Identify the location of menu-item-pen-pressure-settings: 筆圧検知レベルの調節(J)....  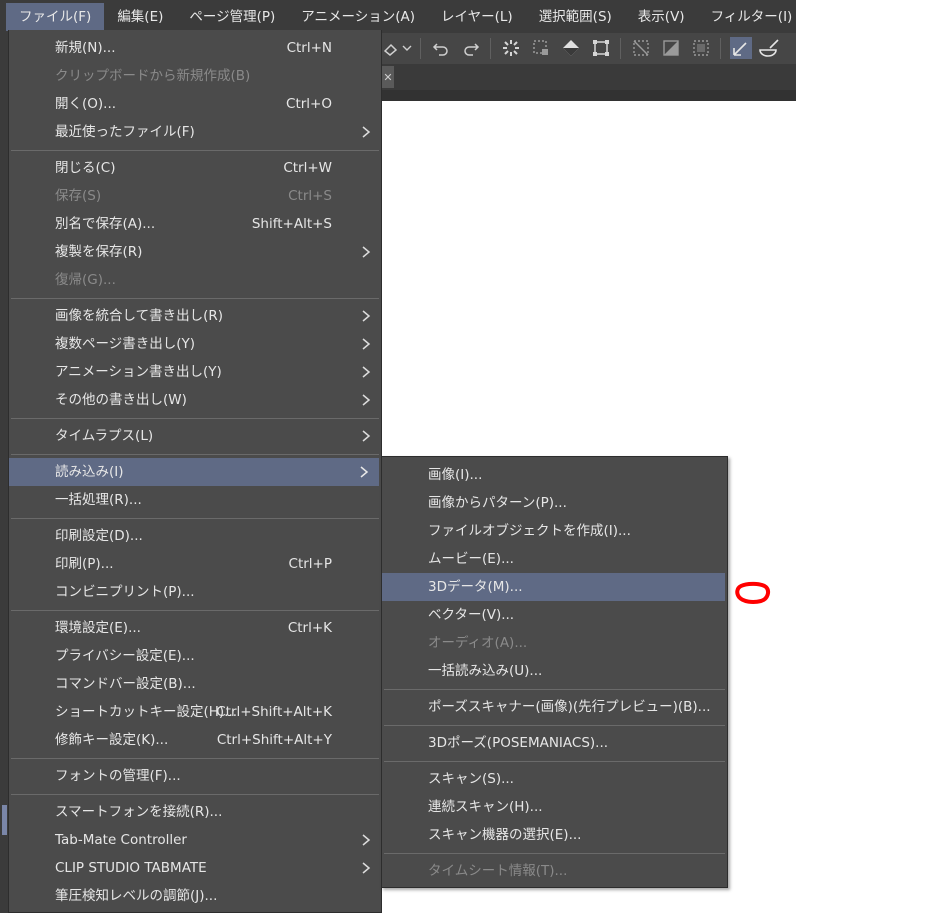
(195, 896).